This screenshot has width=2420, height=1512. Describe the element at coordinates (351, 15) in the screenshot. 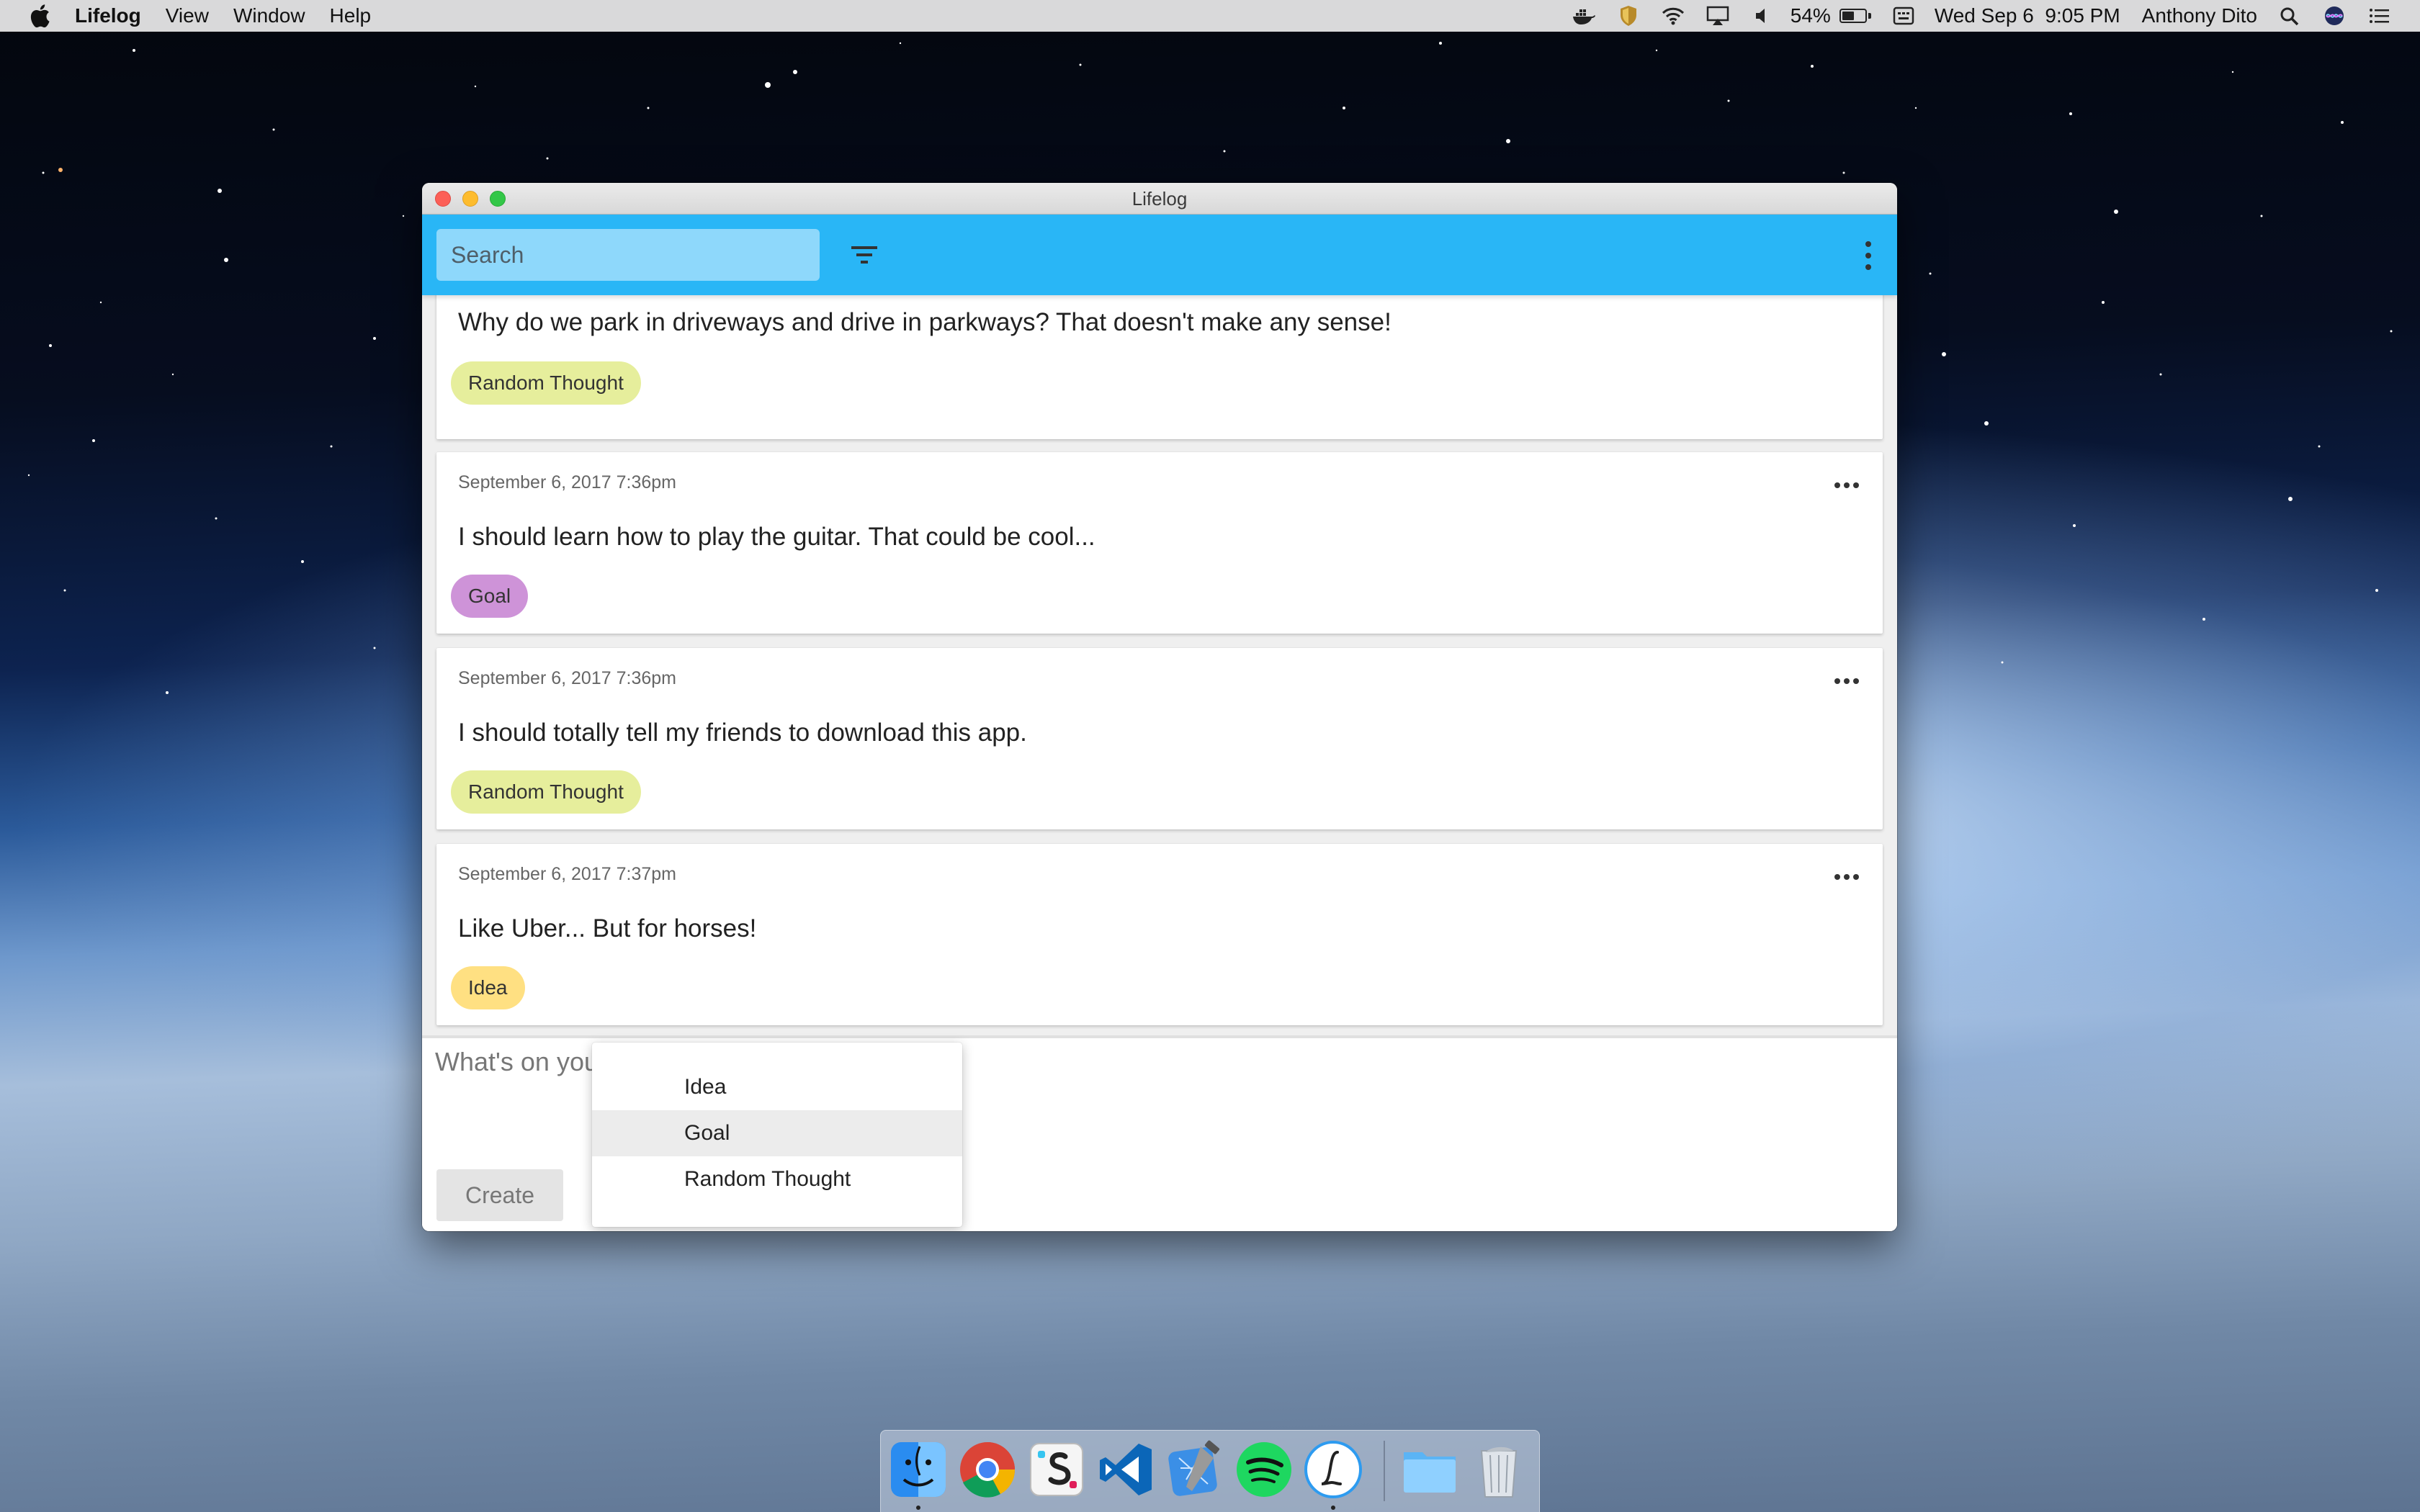

I see `menu-help: Help` at that location.